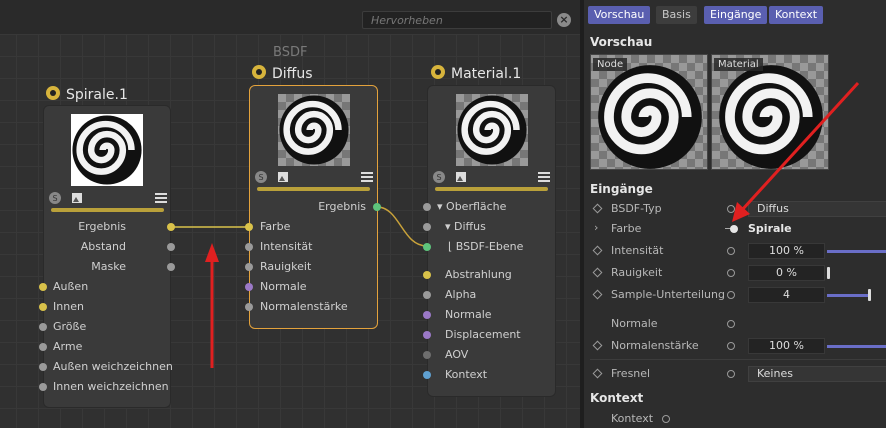 This screenshot has width=886, height=428. I want to click on group-label: BSDF, so click(290, 52).